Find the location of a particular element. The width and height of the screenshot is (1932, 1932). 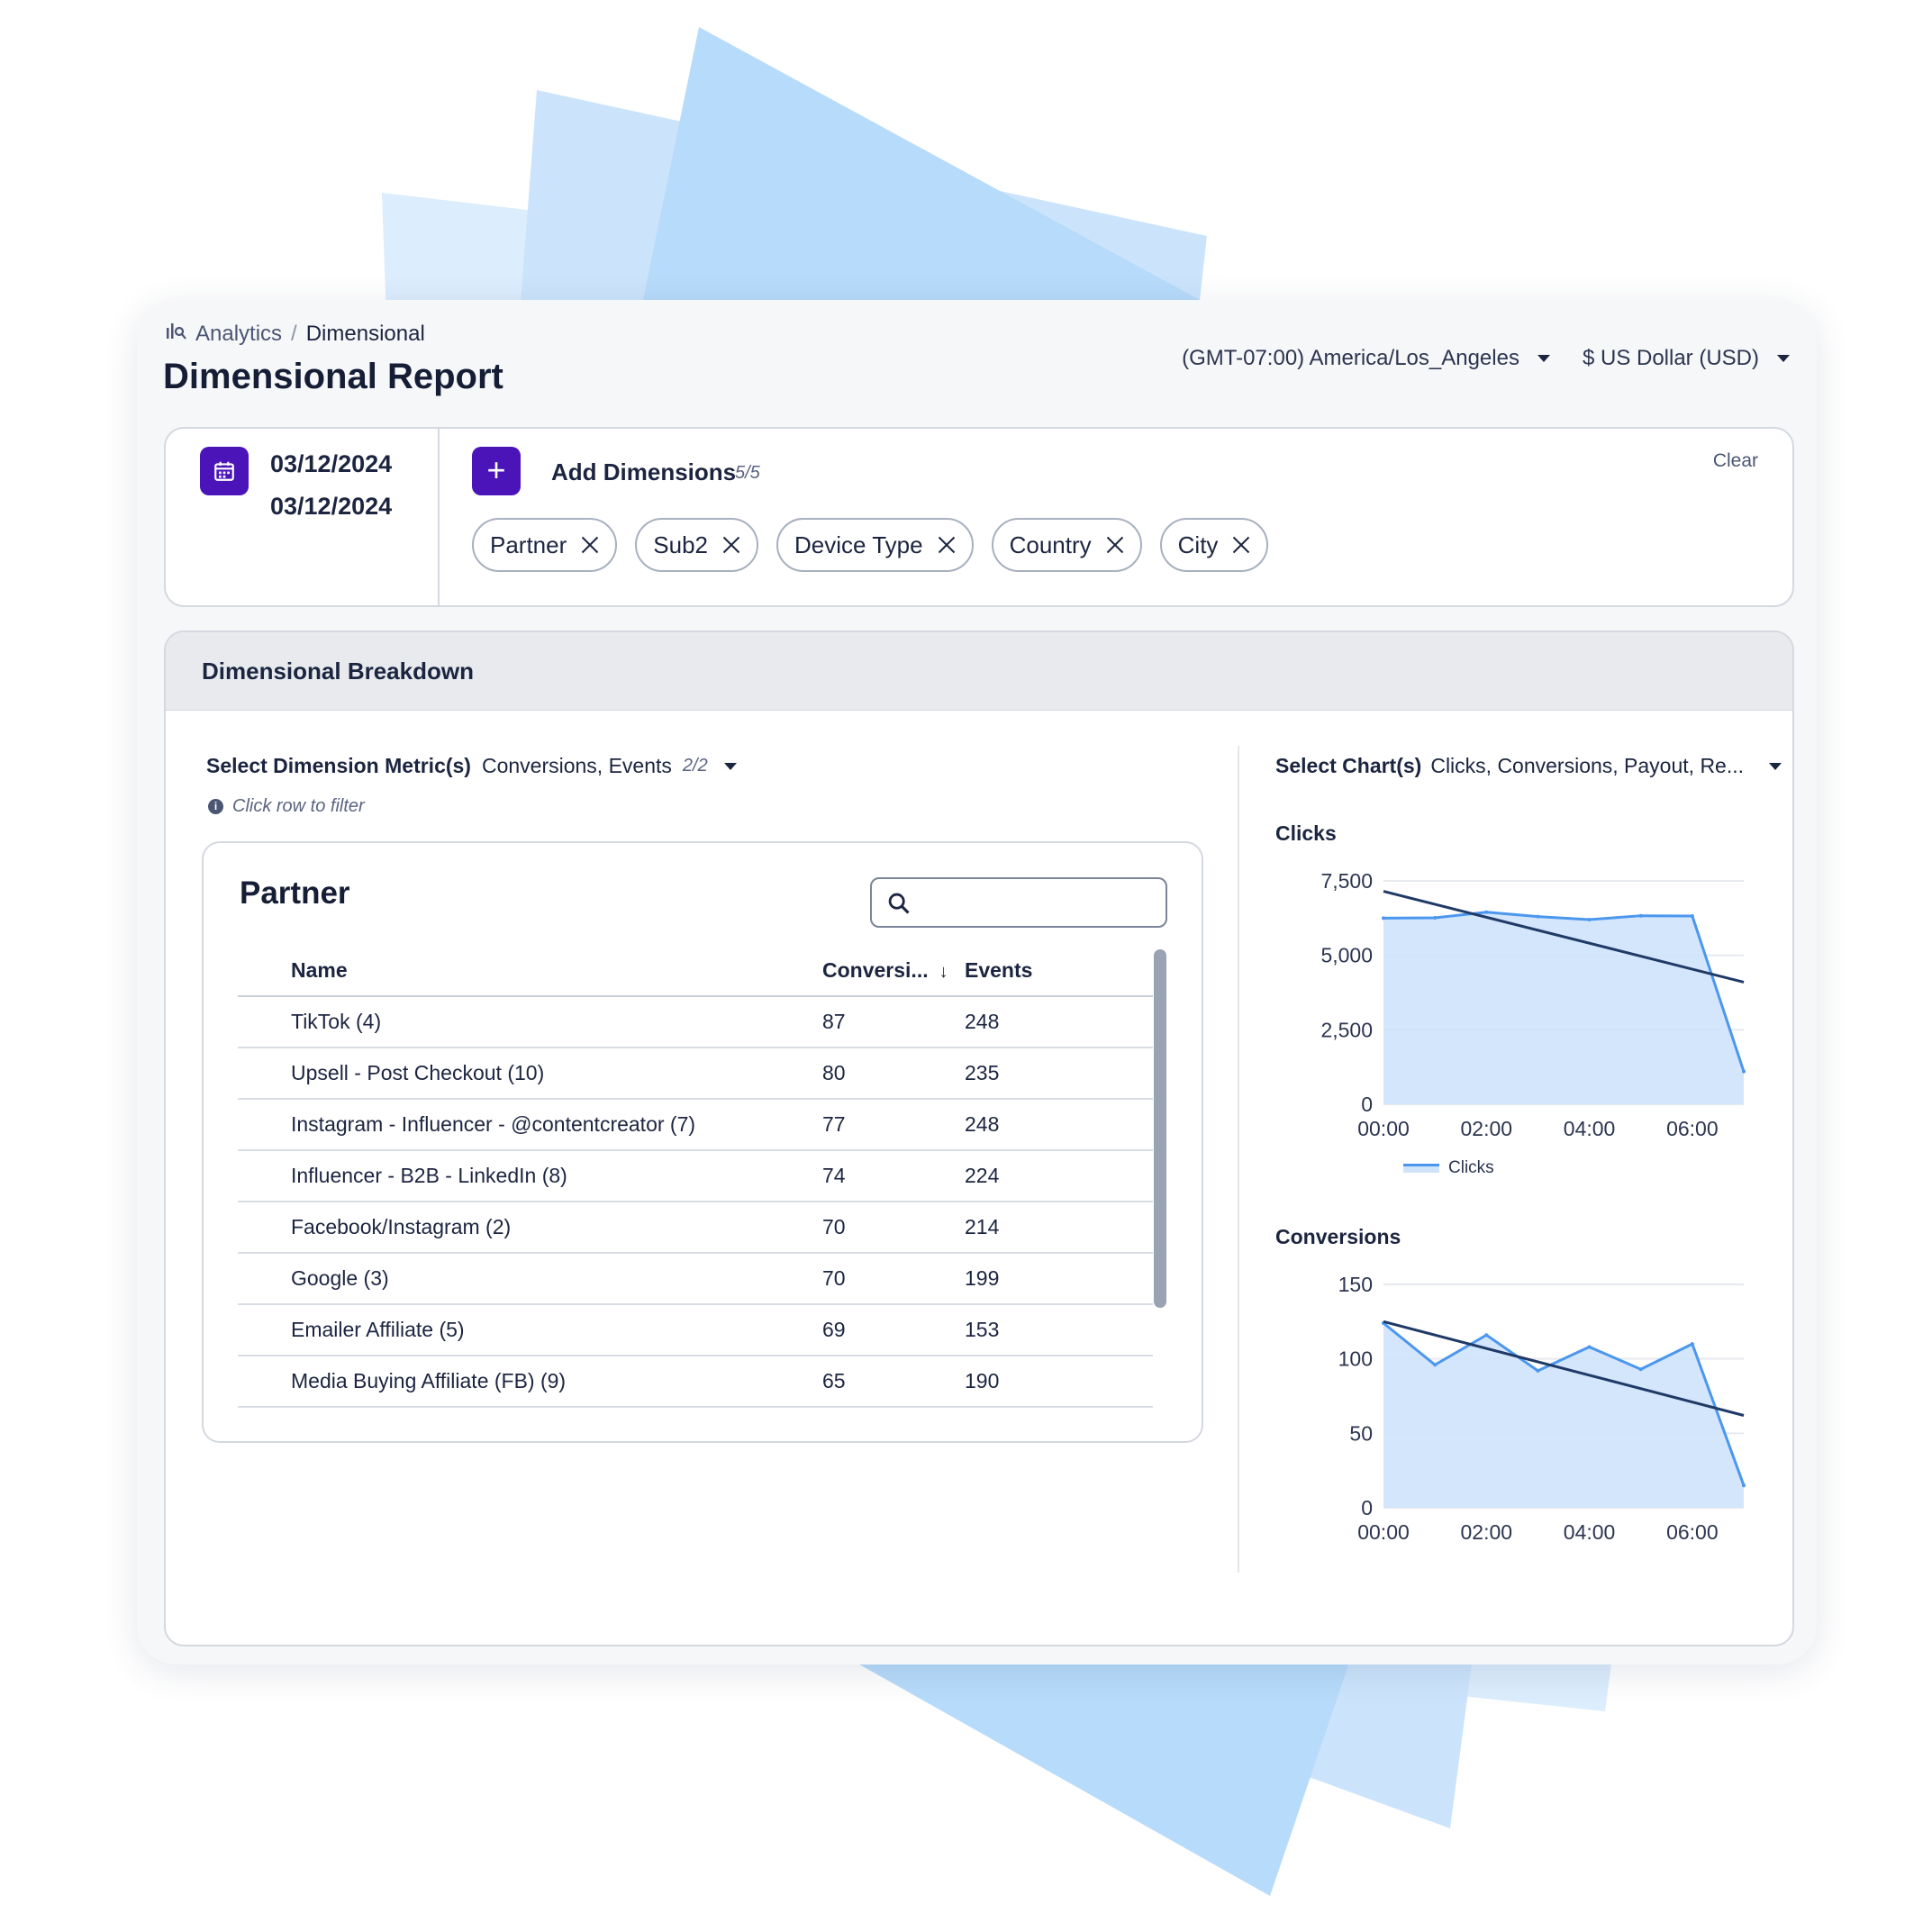

legend-label: Clicks is located at coordinates (1471, 1167).